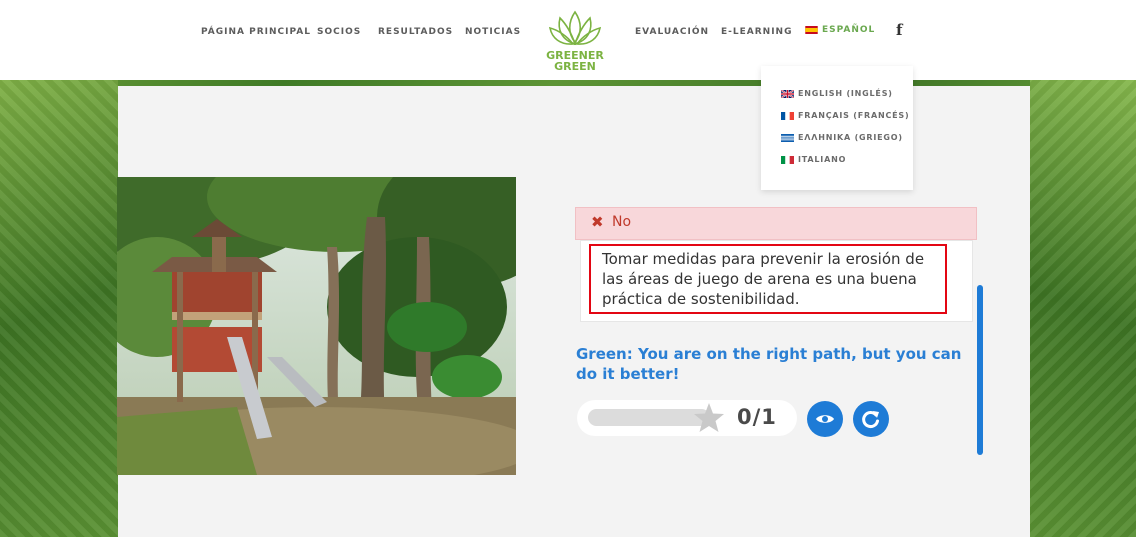 The width and height of the screenshot is (1136, 537). Describe the element at coordinates (787, 93) in the screenshot. I see `uk-flag-icon` at that location.